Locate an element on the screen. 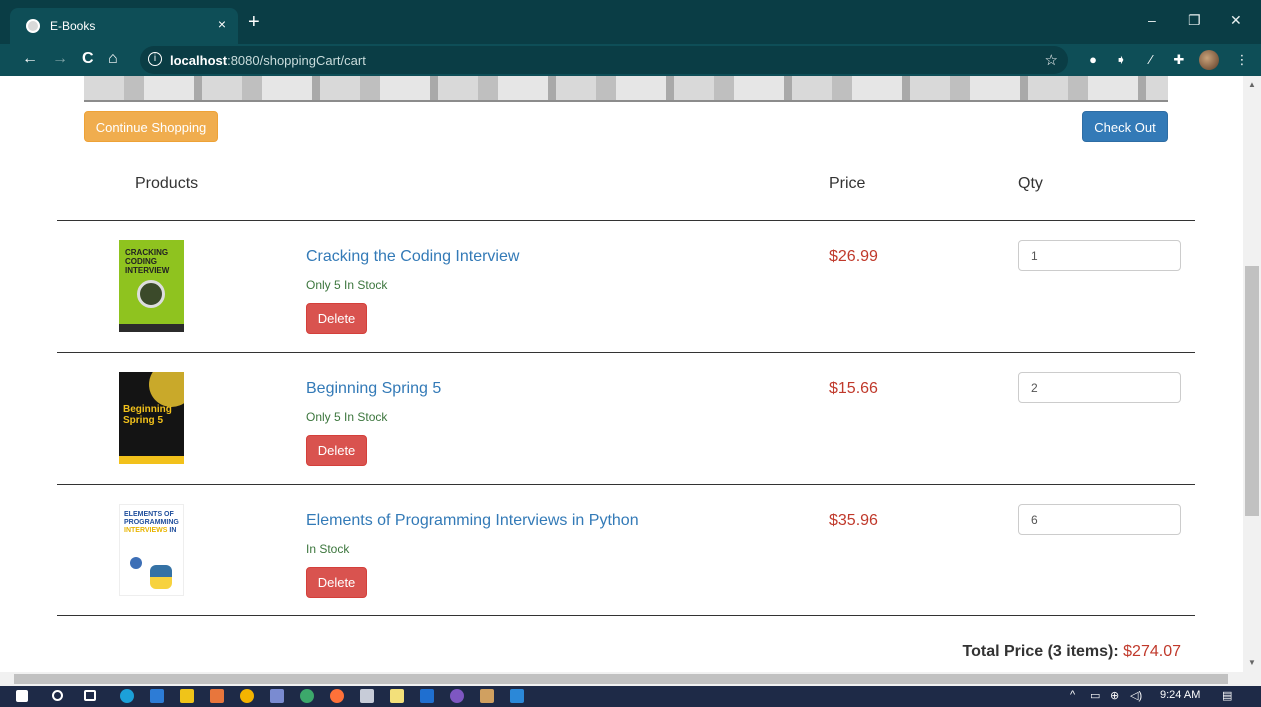 The image size is (1261, 707). total-amount: $274.07 is located at coordinates (1152, 651).